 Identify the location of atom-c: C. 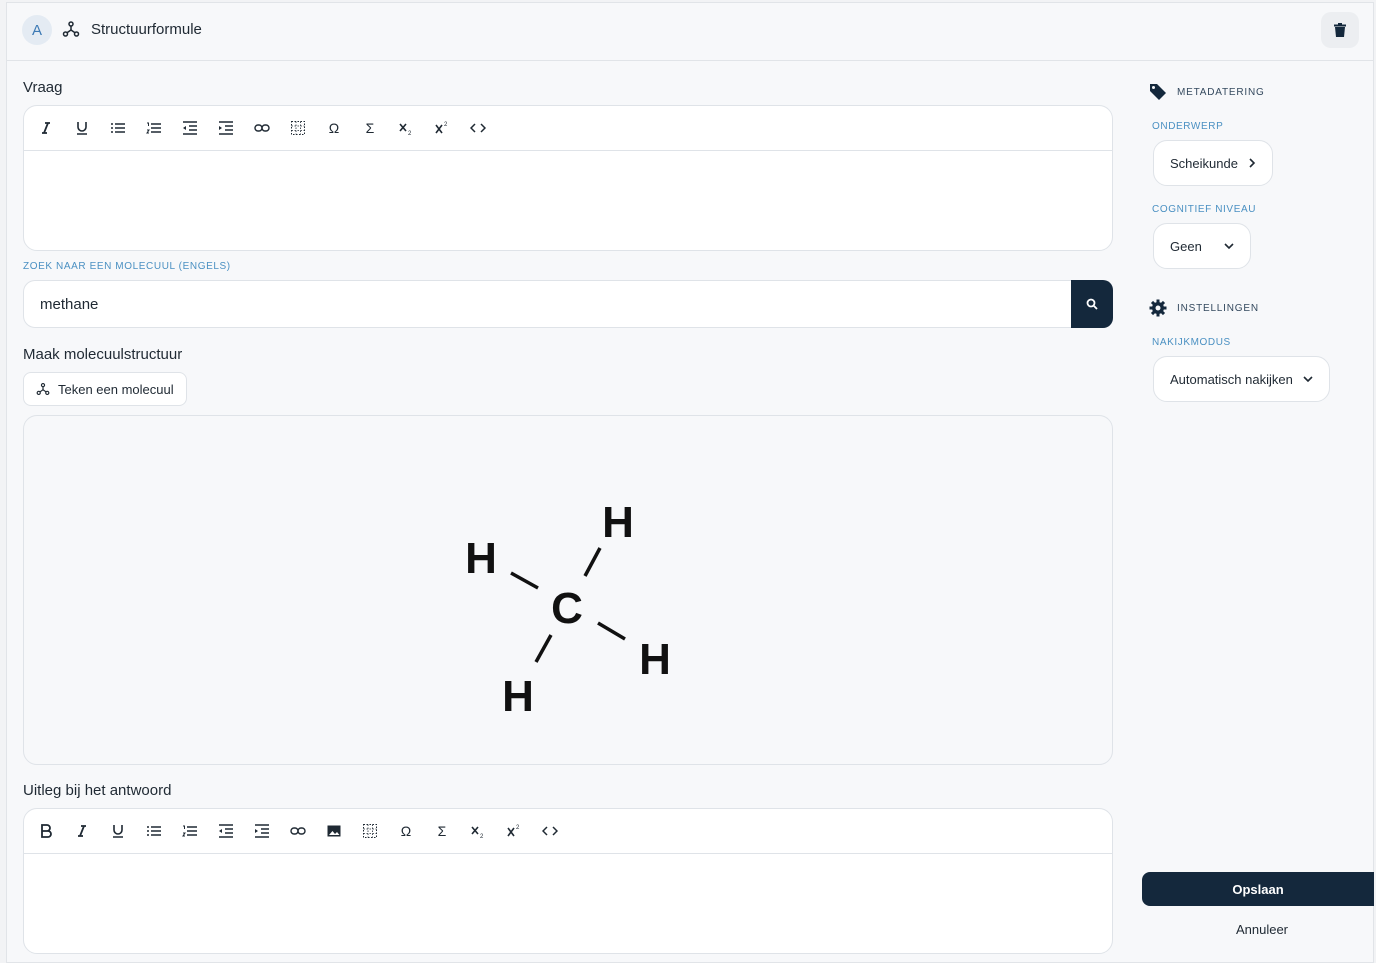
(567, 608).